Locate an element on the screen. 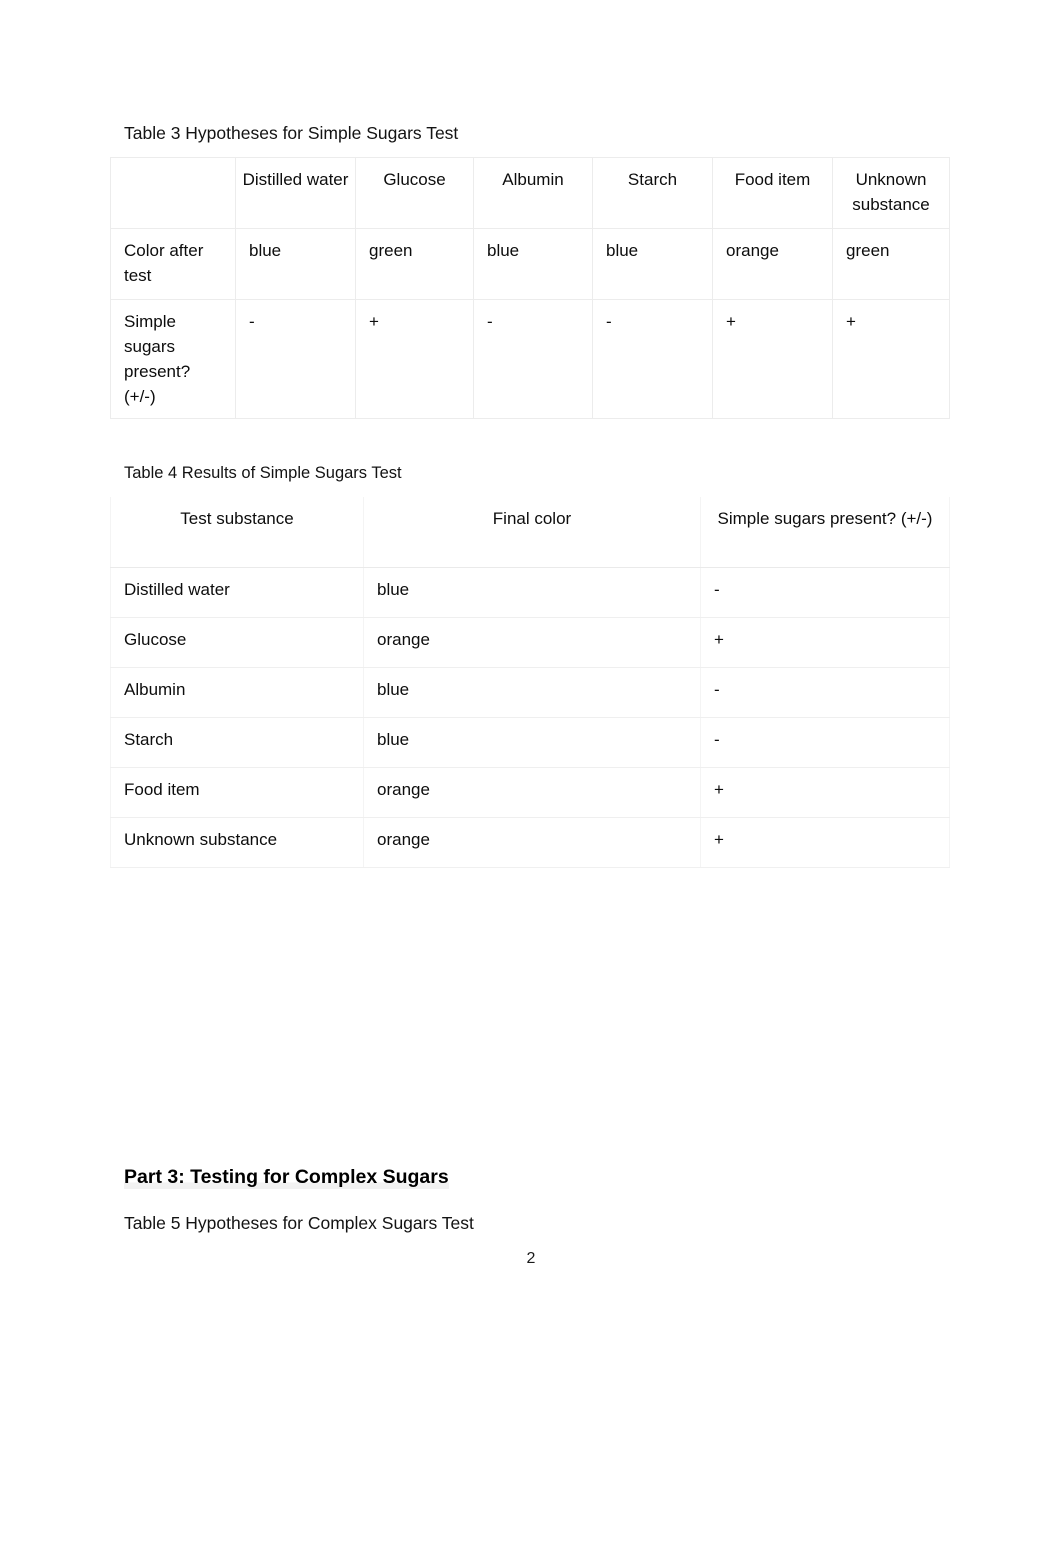  table4-header-sugars-present: Simple sugars present? (+/-) is located at coordinates (825, 532).